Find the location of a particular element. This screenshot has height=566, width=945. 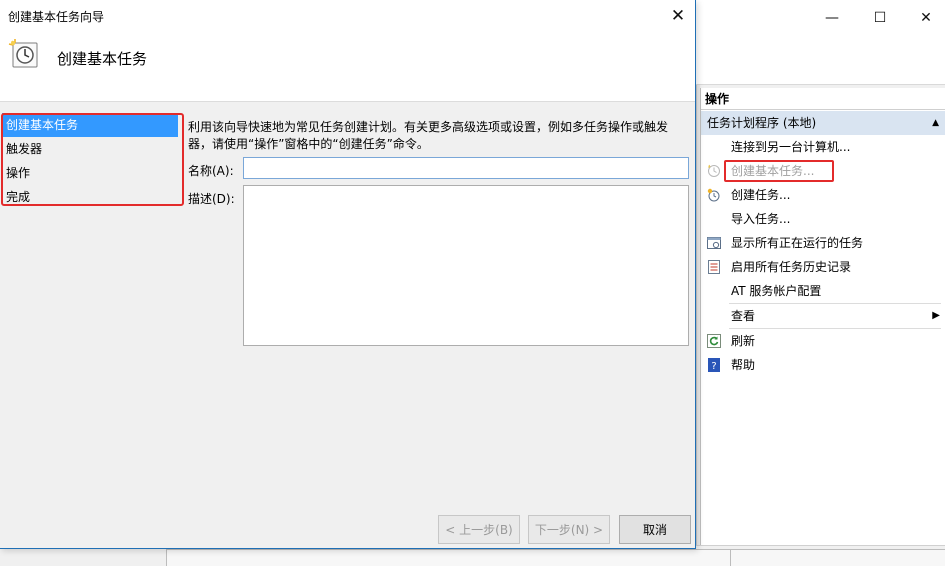

cancel-button: 取消 is located at coordinates (655, 529).